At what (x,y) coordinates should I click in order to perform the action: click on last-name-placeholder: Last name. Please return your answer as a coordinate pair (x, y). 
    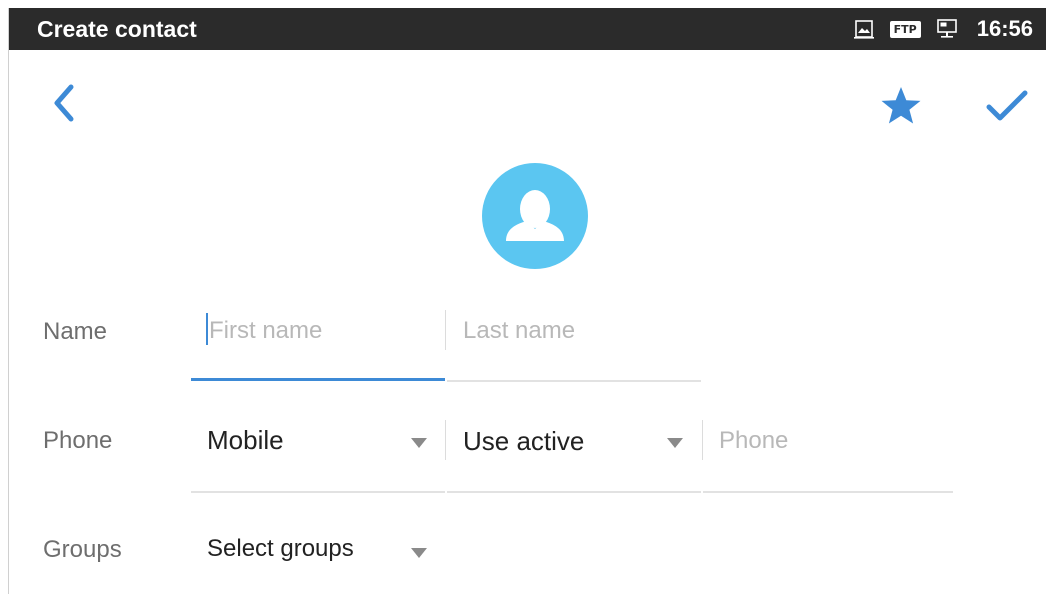
    Looking at the image, I should click on (519, 330).